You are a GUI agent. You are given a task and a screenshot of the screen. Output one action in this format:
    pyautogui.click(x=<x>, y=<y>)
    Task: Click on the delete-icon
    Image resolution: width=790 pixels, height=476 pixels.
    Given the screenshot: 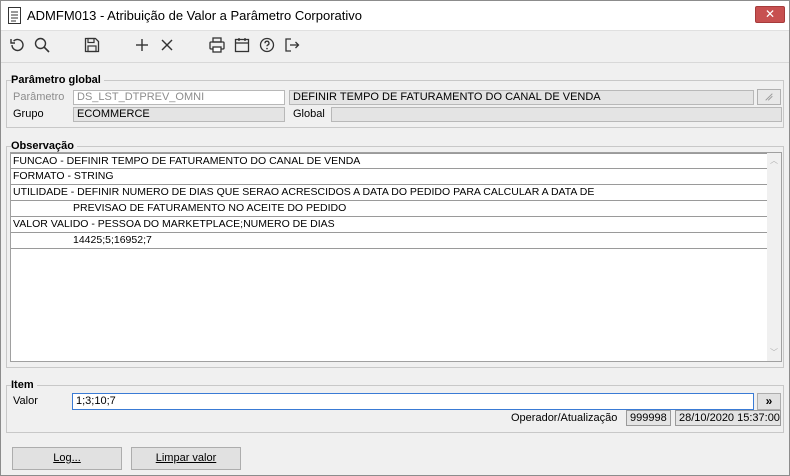 What is the action you would take?
    pyautogui.click(x=167, y=45)
    